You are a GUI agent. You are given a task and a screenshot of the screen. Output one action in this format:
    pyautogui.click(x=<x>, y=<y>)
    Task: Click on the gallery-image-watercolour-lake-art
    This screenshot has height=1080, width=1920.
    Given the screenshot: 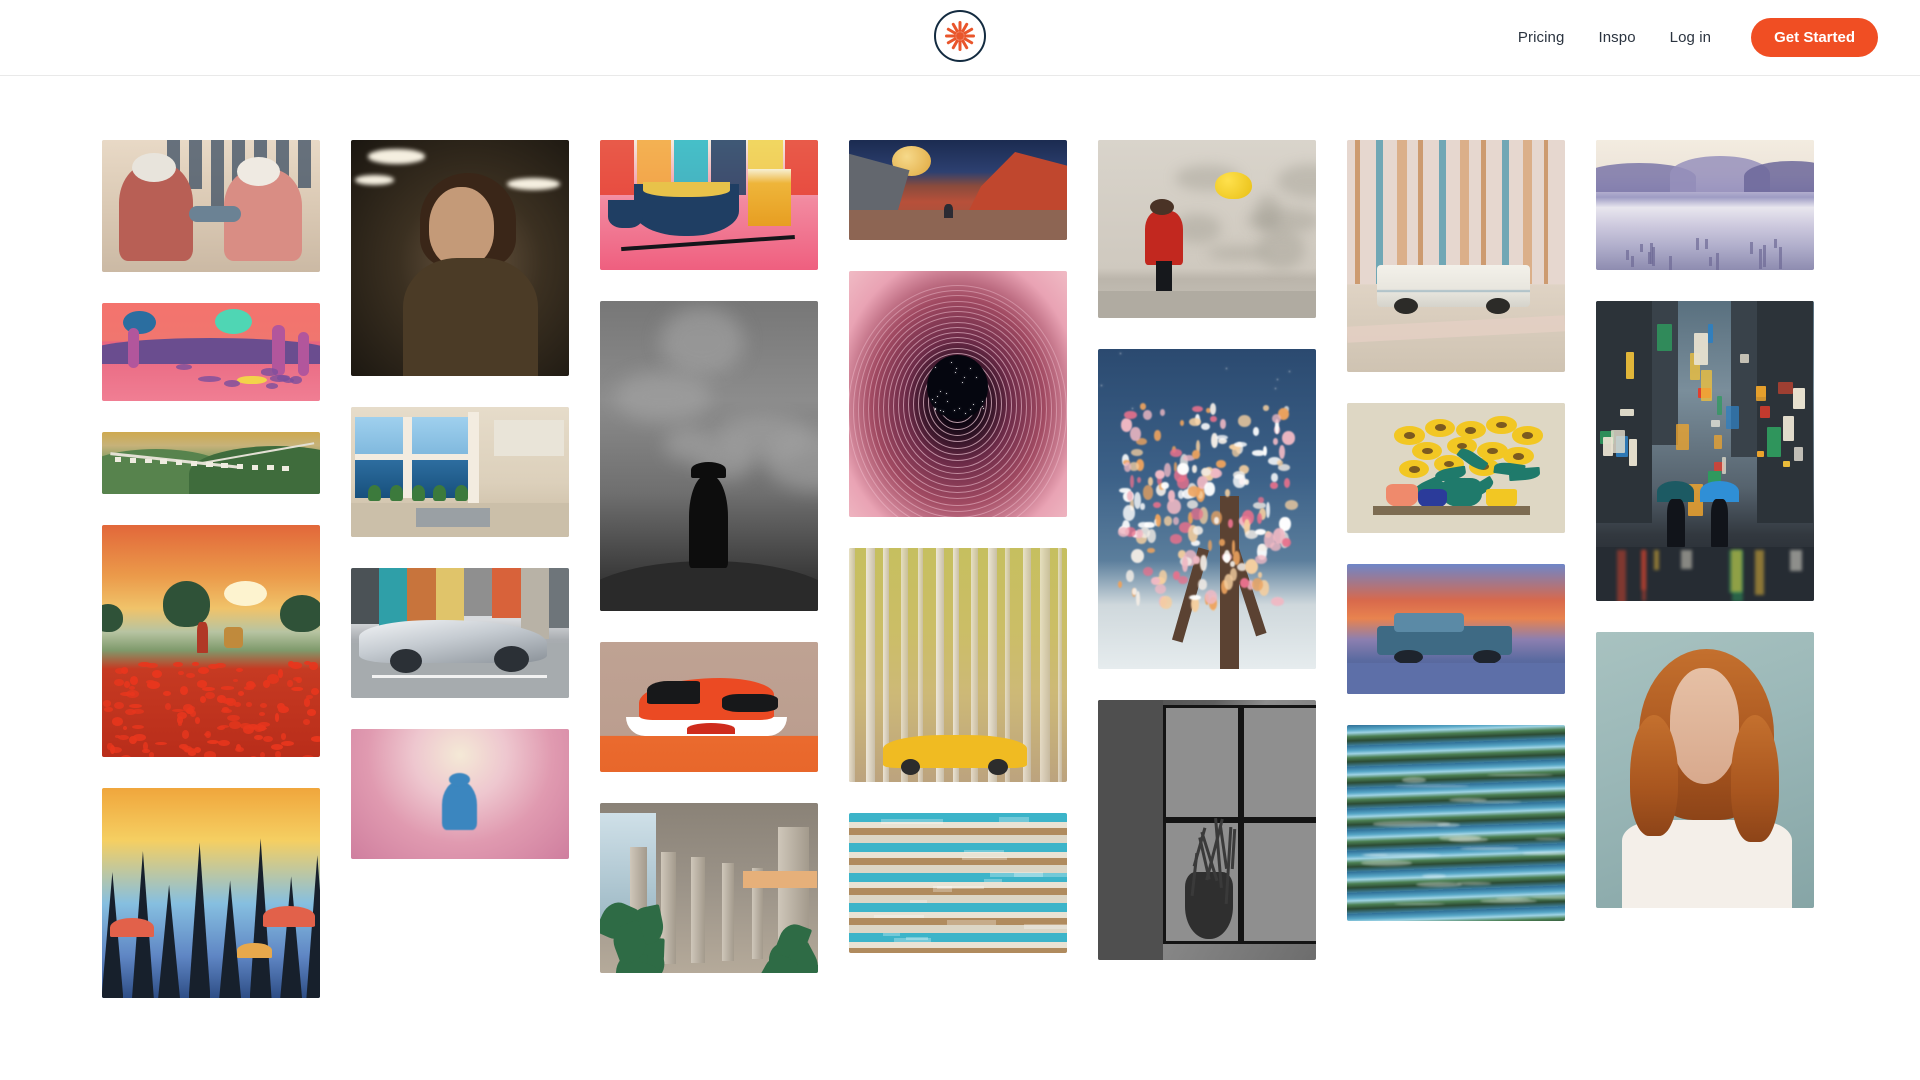 What is the action you would take?
    pyautogui.click(x=1704, y=205)
    